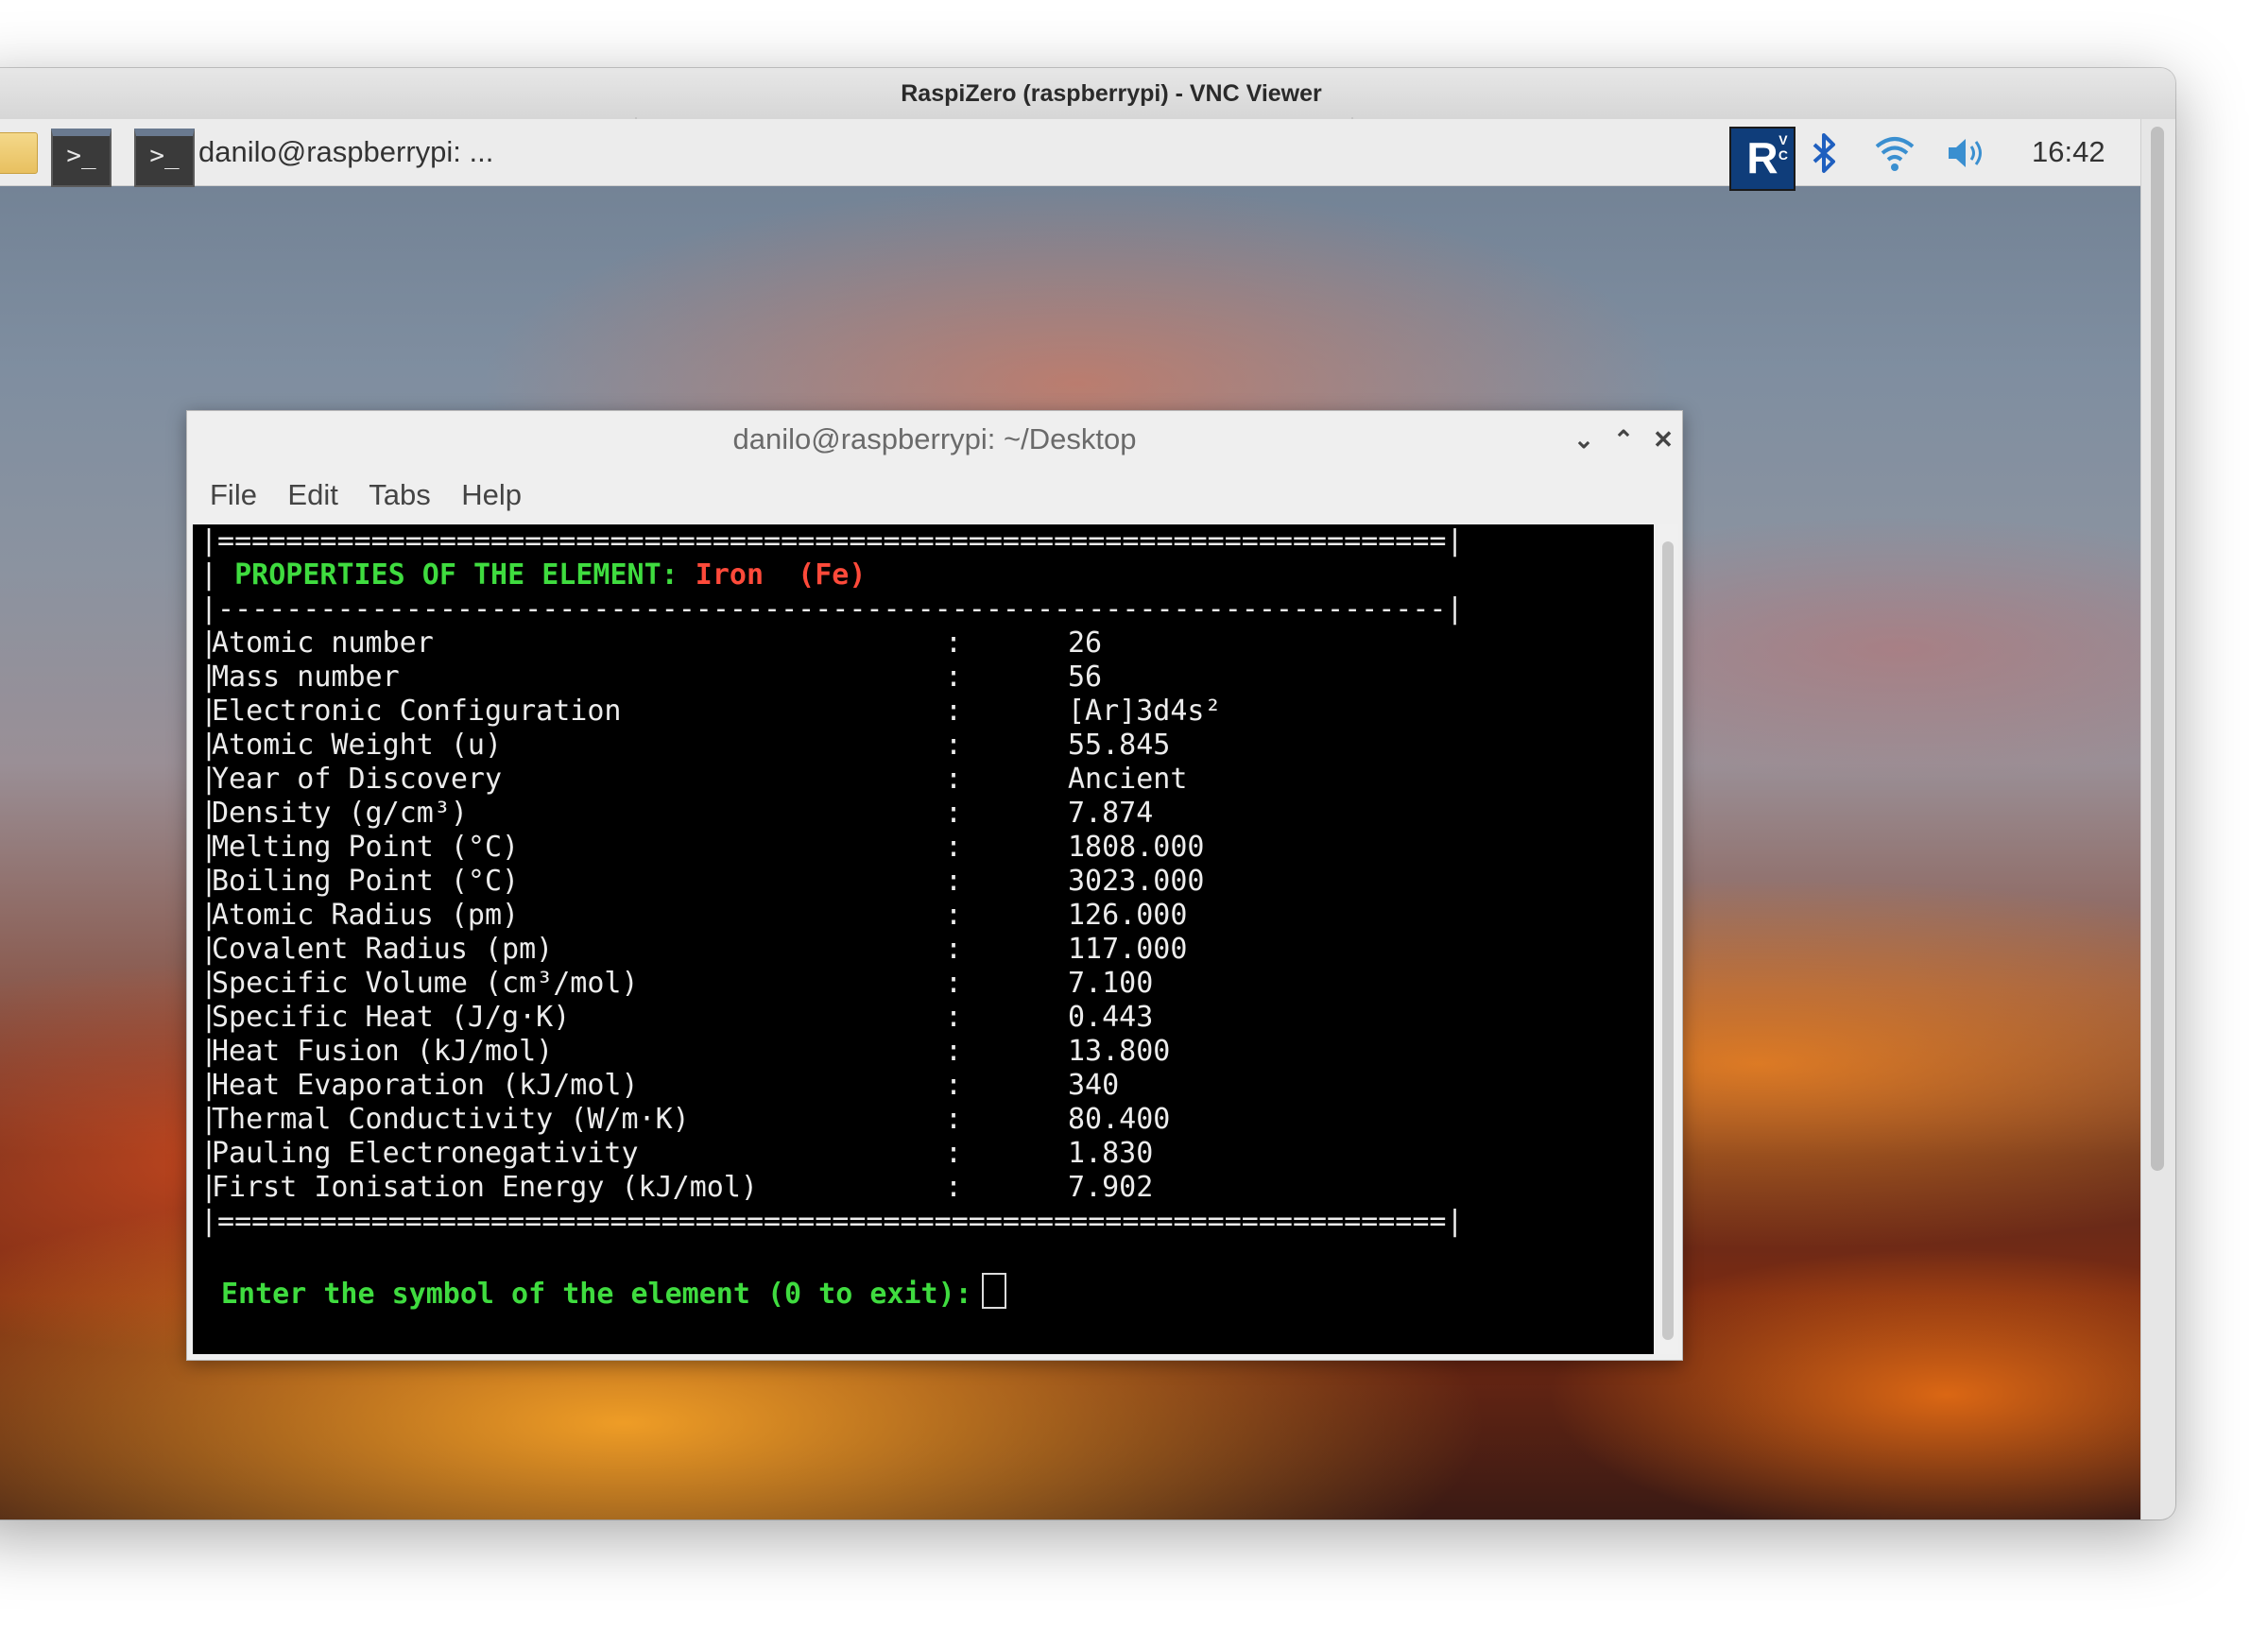 This screenshot has height=1648, width=2268. What do you see at coordinates (425, 1085) in the screenshot?
I see `property-label: Heat Evaporation (kJ/mol)` at bounding box center [425, 1085].